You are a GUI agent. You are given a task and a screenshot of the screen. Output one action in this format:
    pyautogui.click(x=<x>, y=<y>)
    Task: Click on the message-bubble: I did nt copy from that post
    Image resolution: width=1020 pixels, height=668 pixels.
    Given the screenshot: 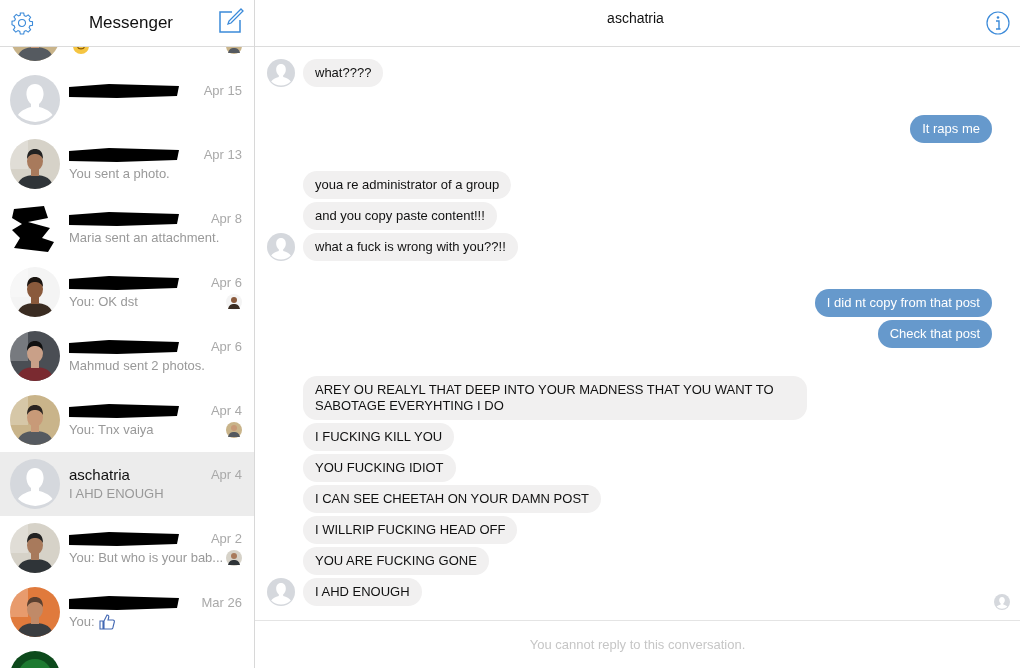 What is the action you would take?
    pyautogui.click(x=903, y=303)
    